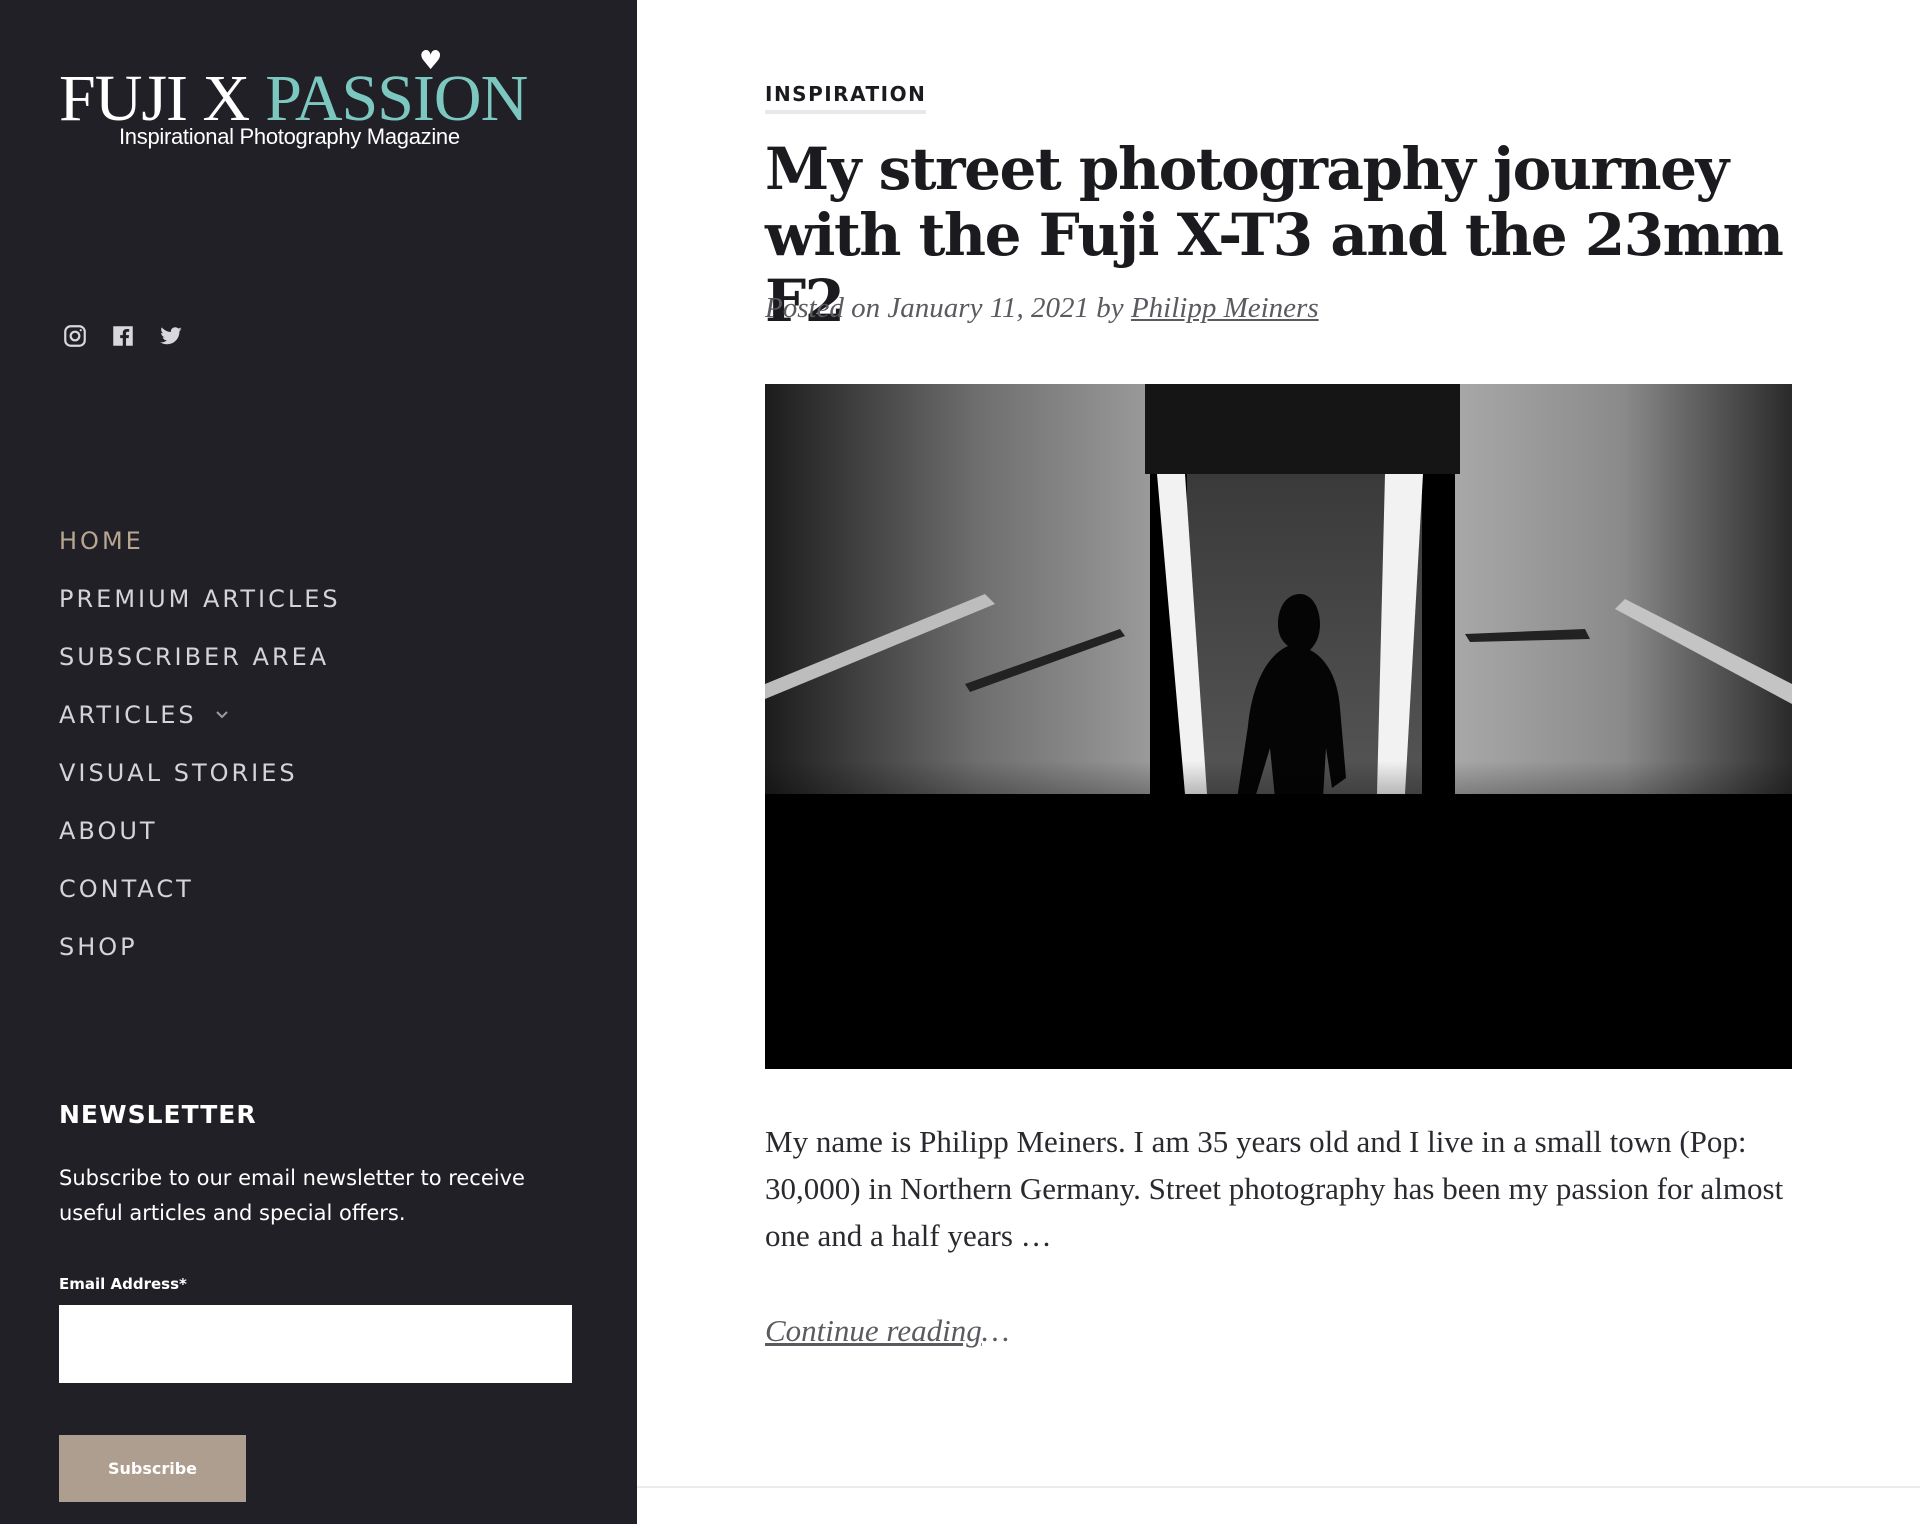 Image resolution: width=1920 pixels, height=1524 pixels. Describe the element at coordinates (98, 947) in the screenshot. I see `nav-item-label: SHOP` at that location.